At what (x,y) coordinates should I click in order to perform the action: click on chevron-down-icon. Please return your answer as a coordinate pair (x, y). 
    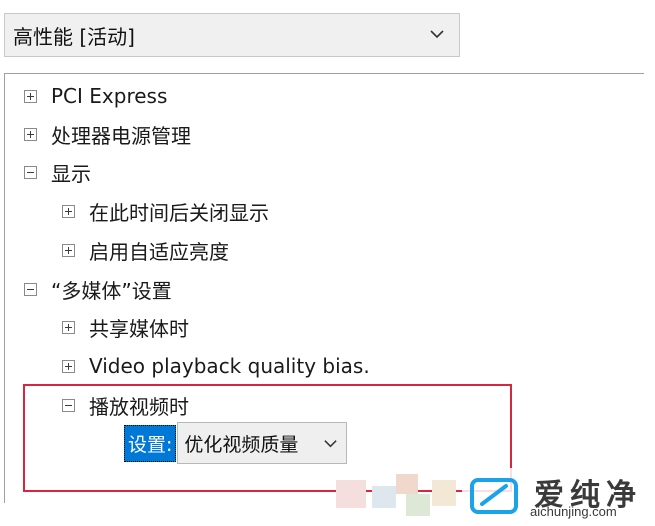
    Looking at the image, I should click on (437, 34).